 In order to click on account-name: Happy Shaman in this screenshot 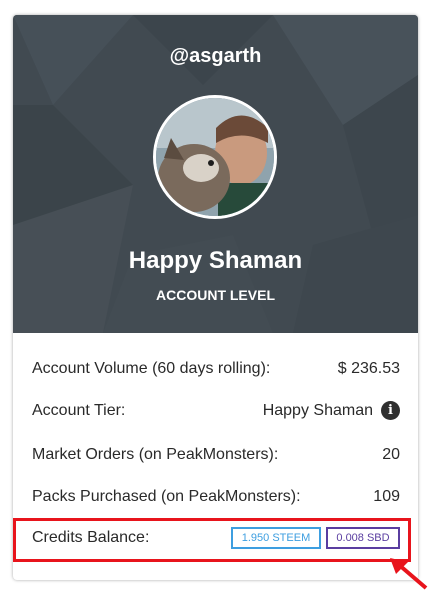, I will do `click(215, 260)`.